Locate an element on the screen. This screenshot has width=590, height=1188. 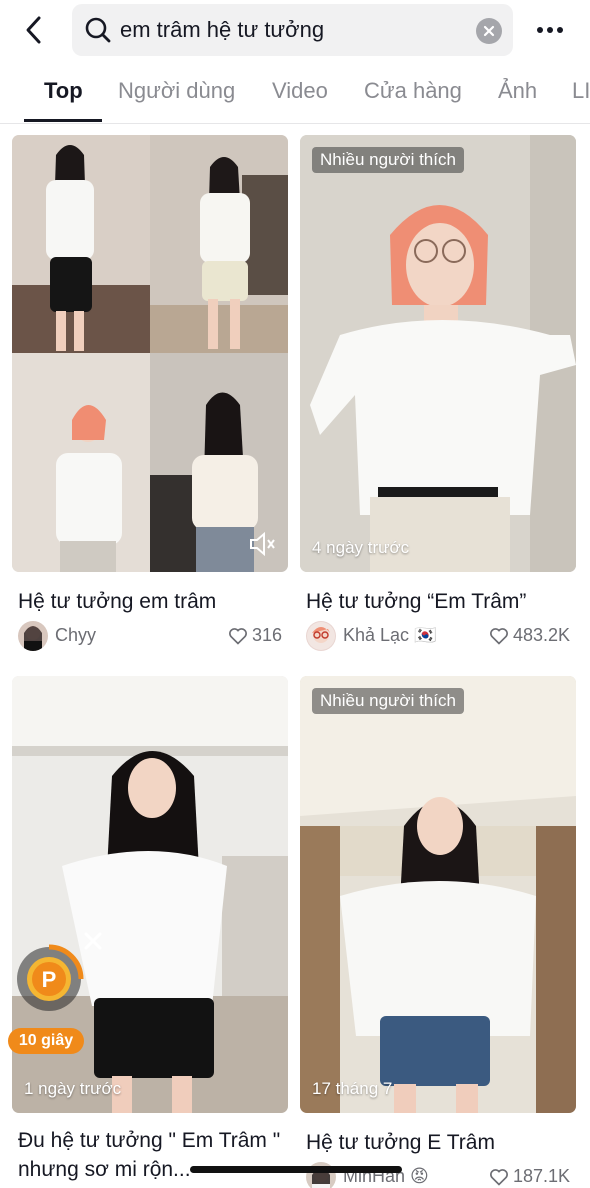
post-date: 17 tháng 7 is located at coordinates (352, 1088).